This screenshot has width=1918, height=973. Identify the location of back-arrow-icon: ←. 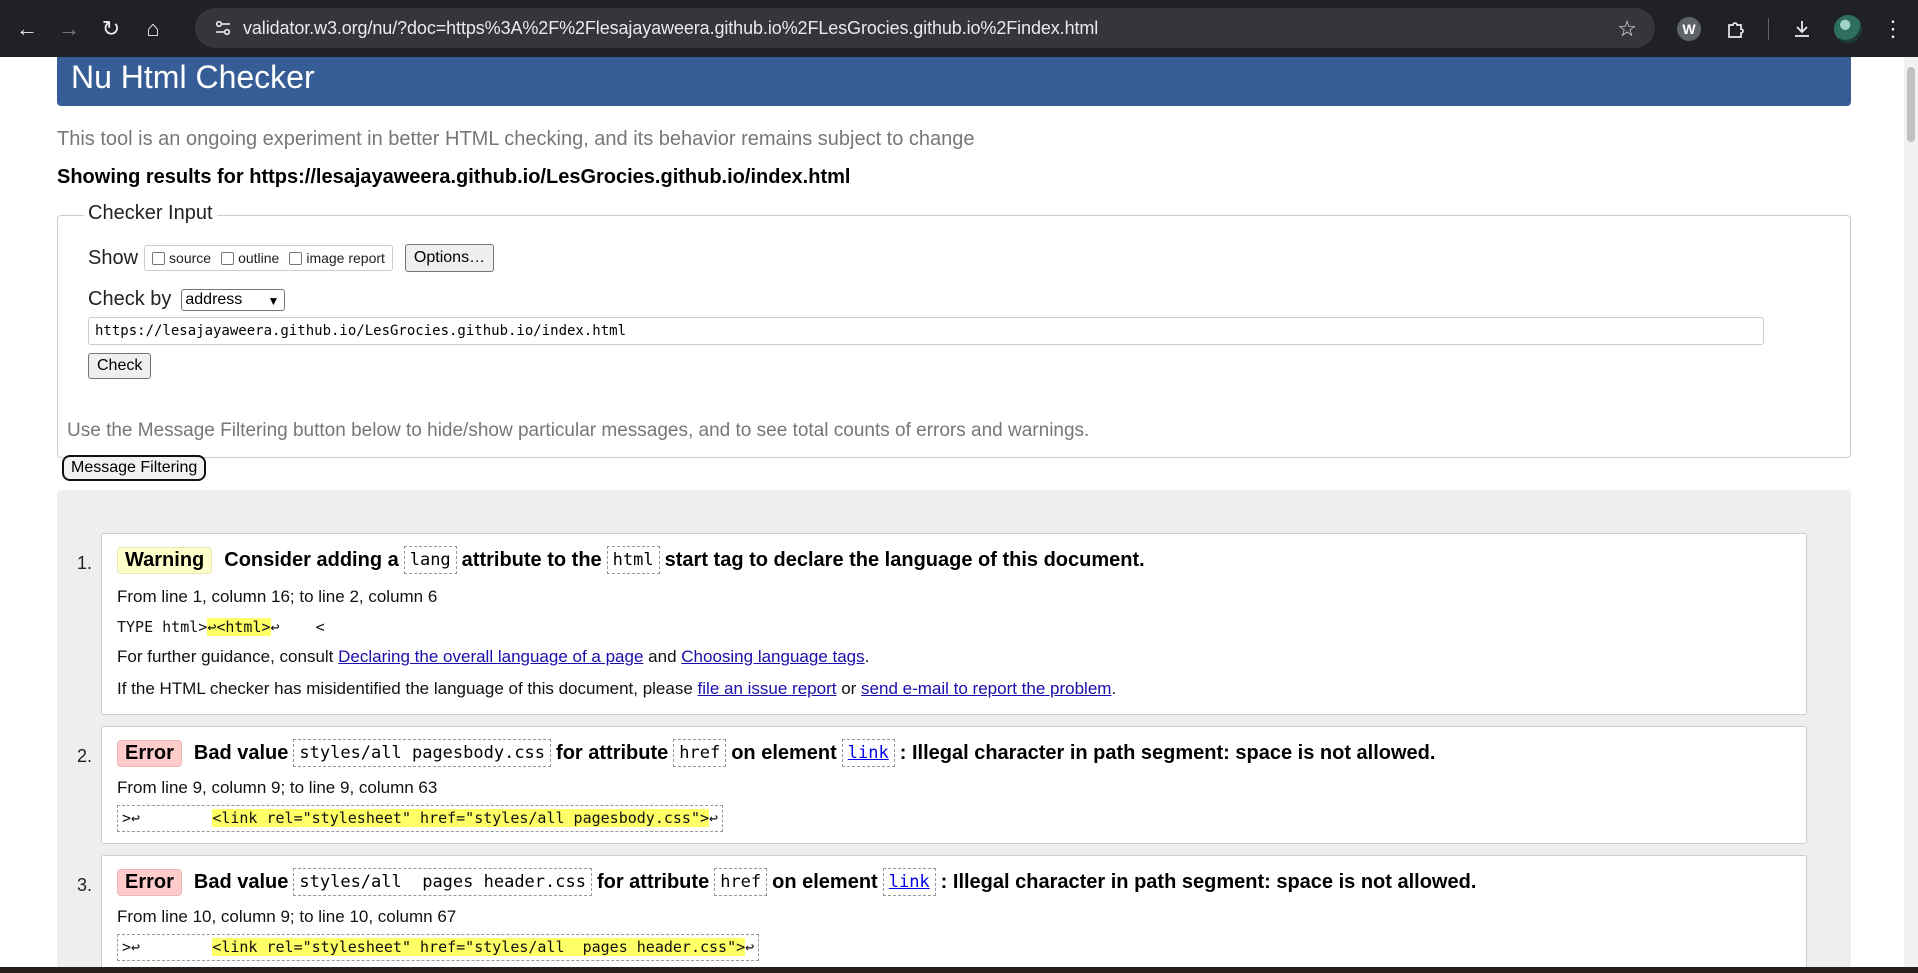
(27, 29).